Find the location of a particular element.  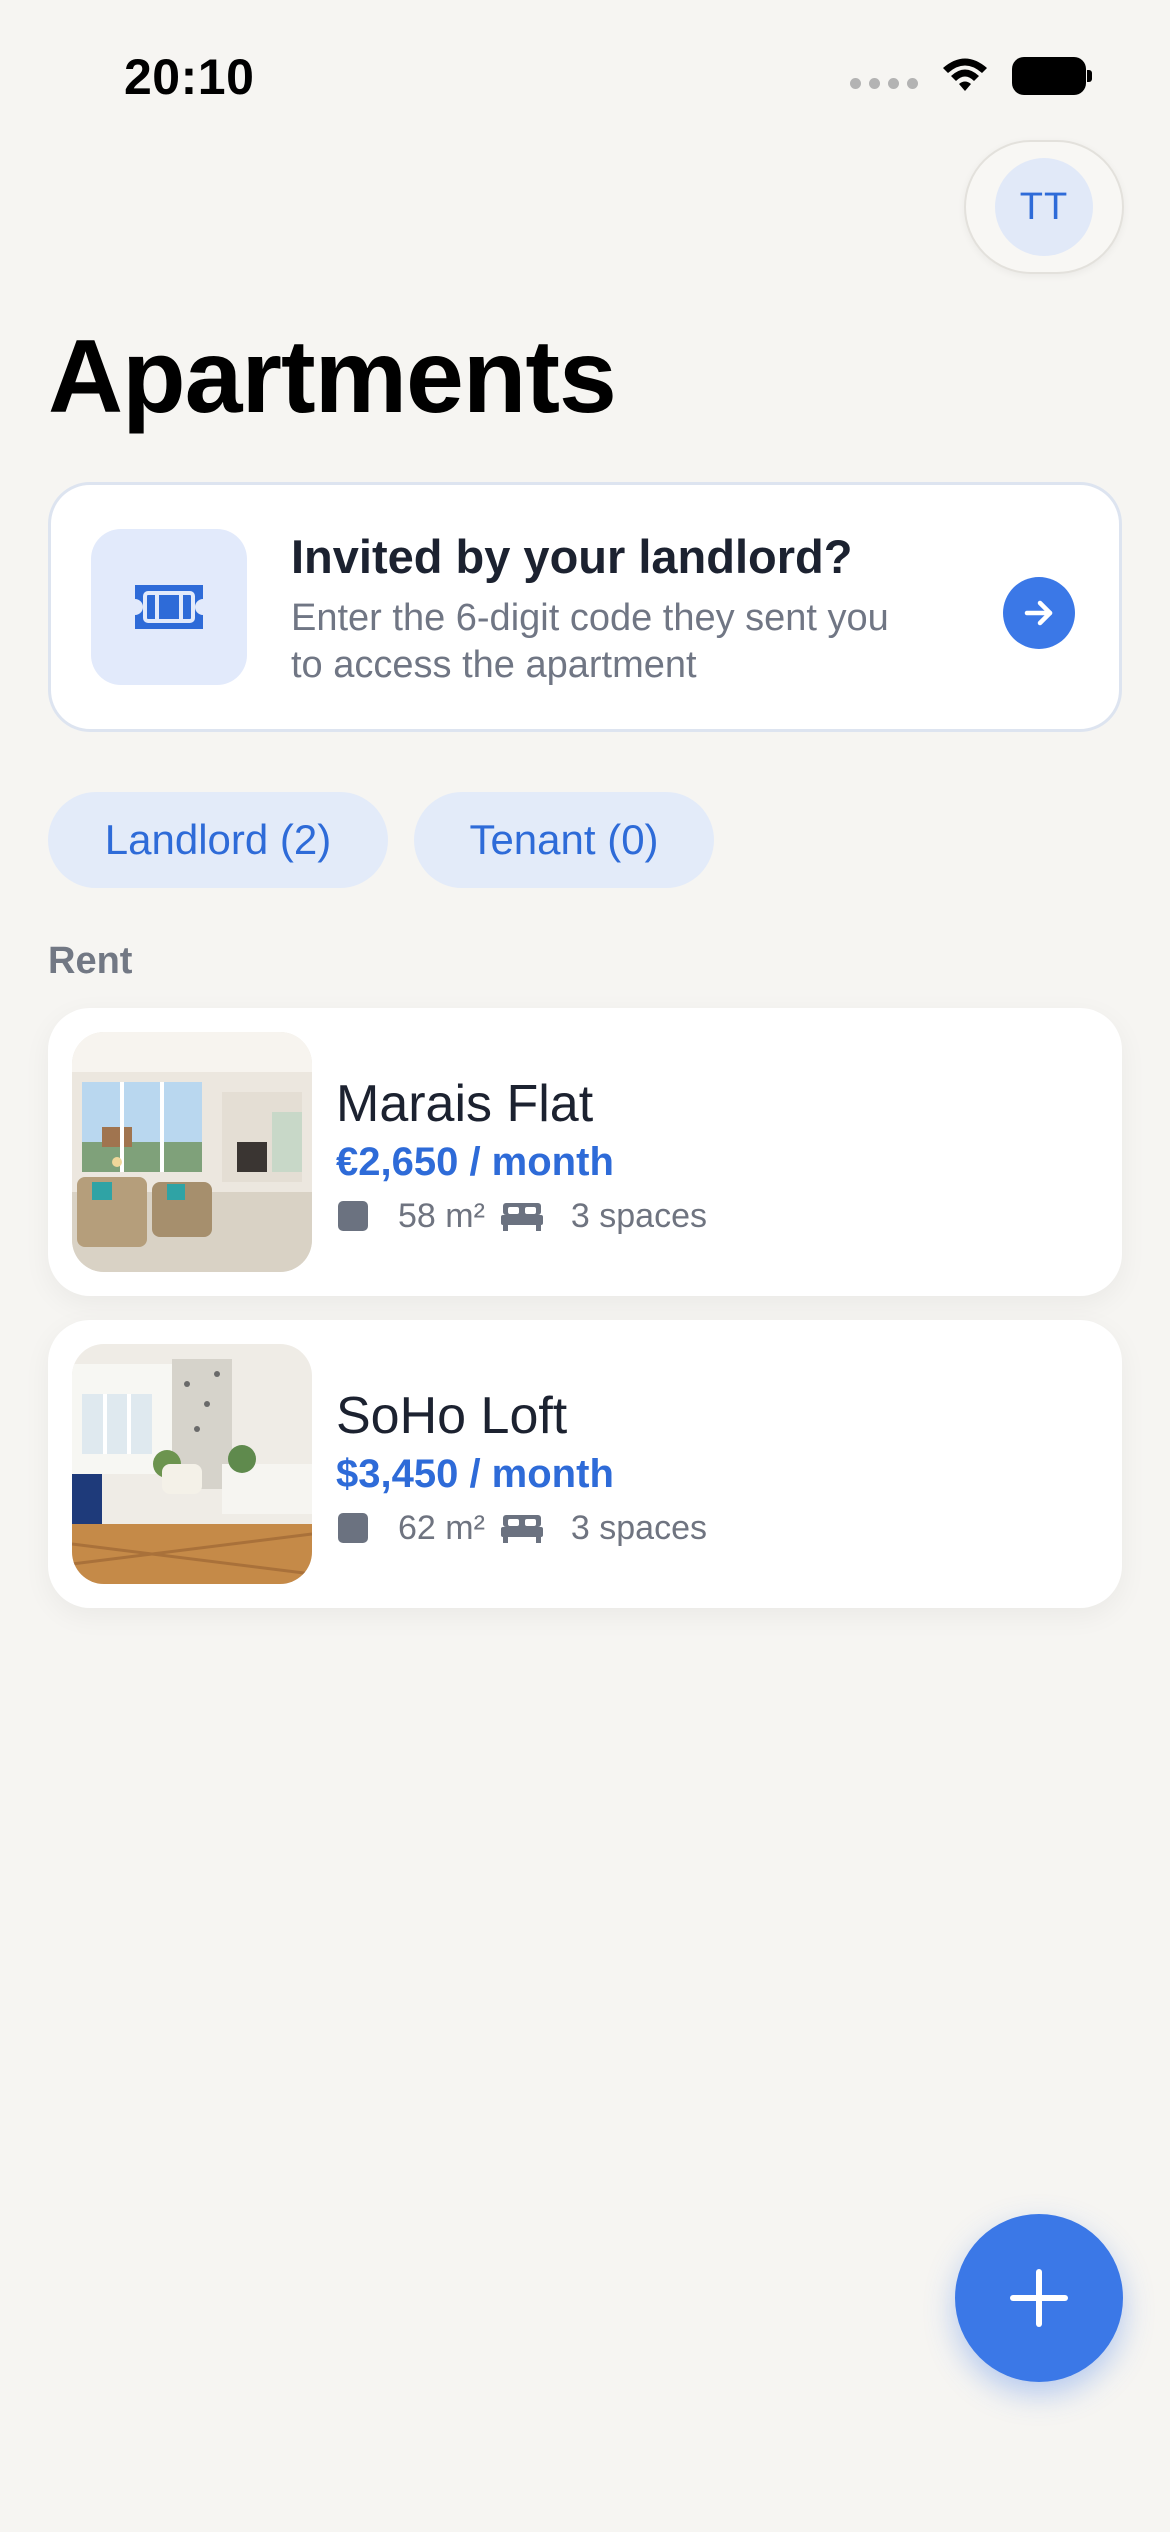

ticket-icon is located at coordinates (169, 607).